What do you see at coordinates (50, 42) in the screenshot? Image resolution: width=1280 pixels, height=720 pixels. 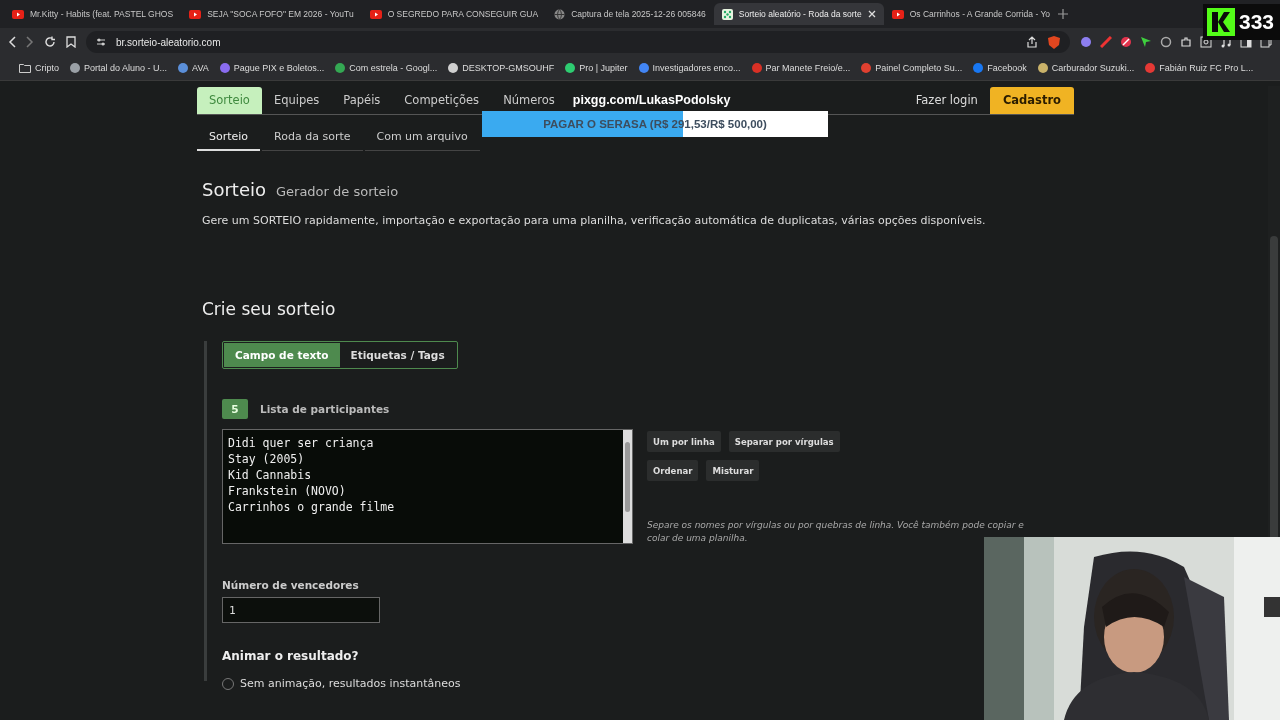 I see `reload-icon` at bounding box center [50, 42].